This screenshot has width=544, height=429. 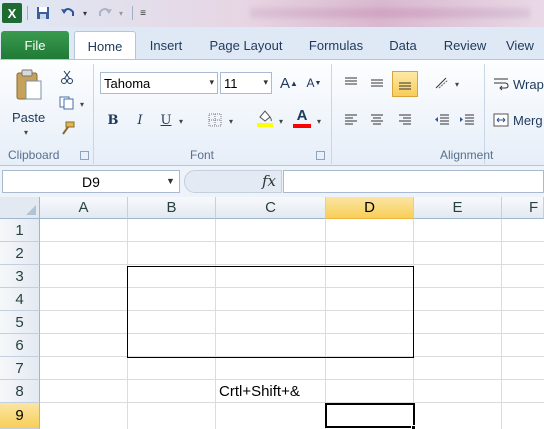 I want to click on outline-border-range, so click(x=270, y=312).